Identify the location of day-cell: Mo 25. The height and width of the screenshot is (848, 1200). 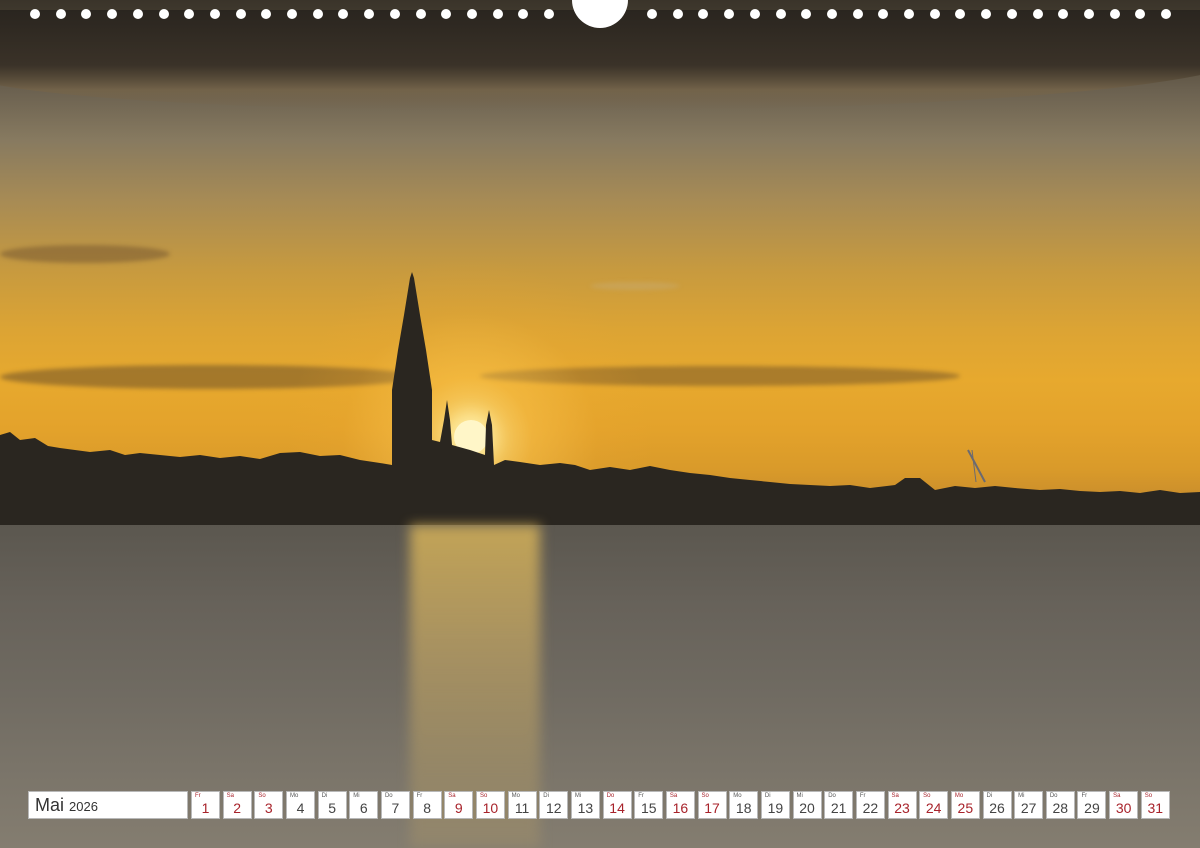
(965, 805).